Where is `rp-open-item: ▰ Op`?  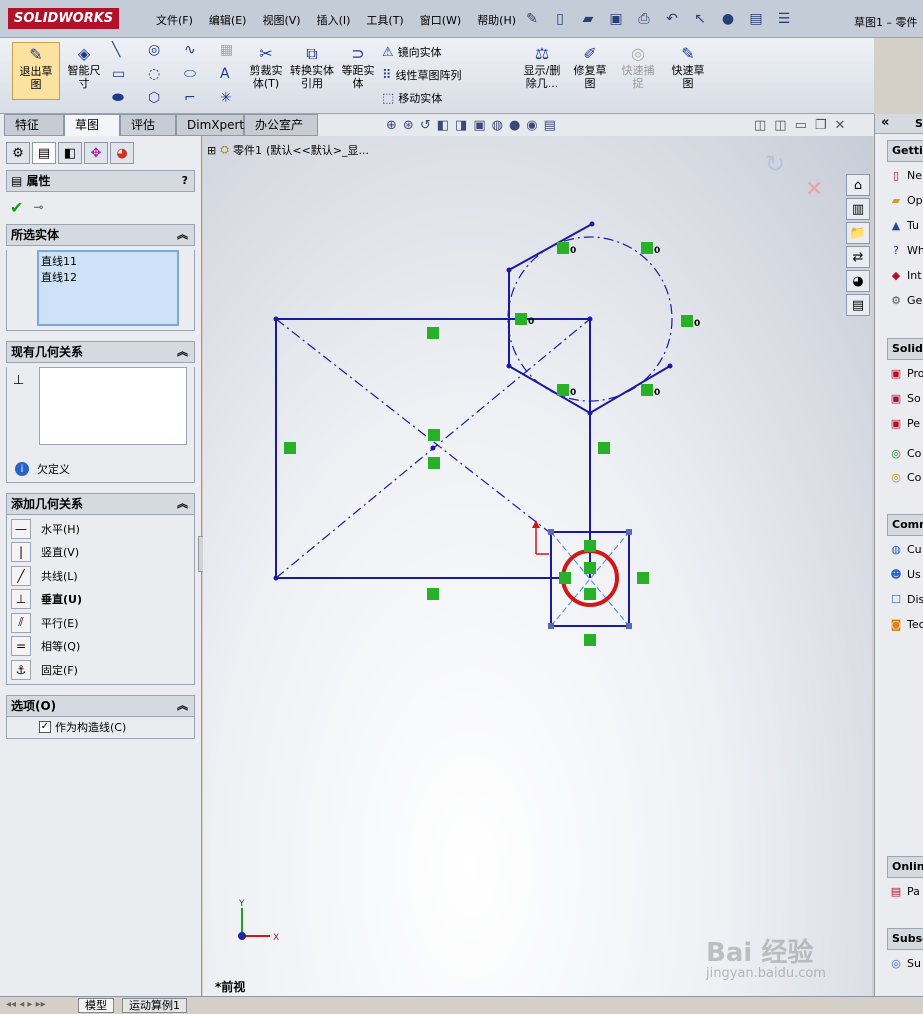
rp-open-item: ▰ Op is located at coordinates (906, 200).